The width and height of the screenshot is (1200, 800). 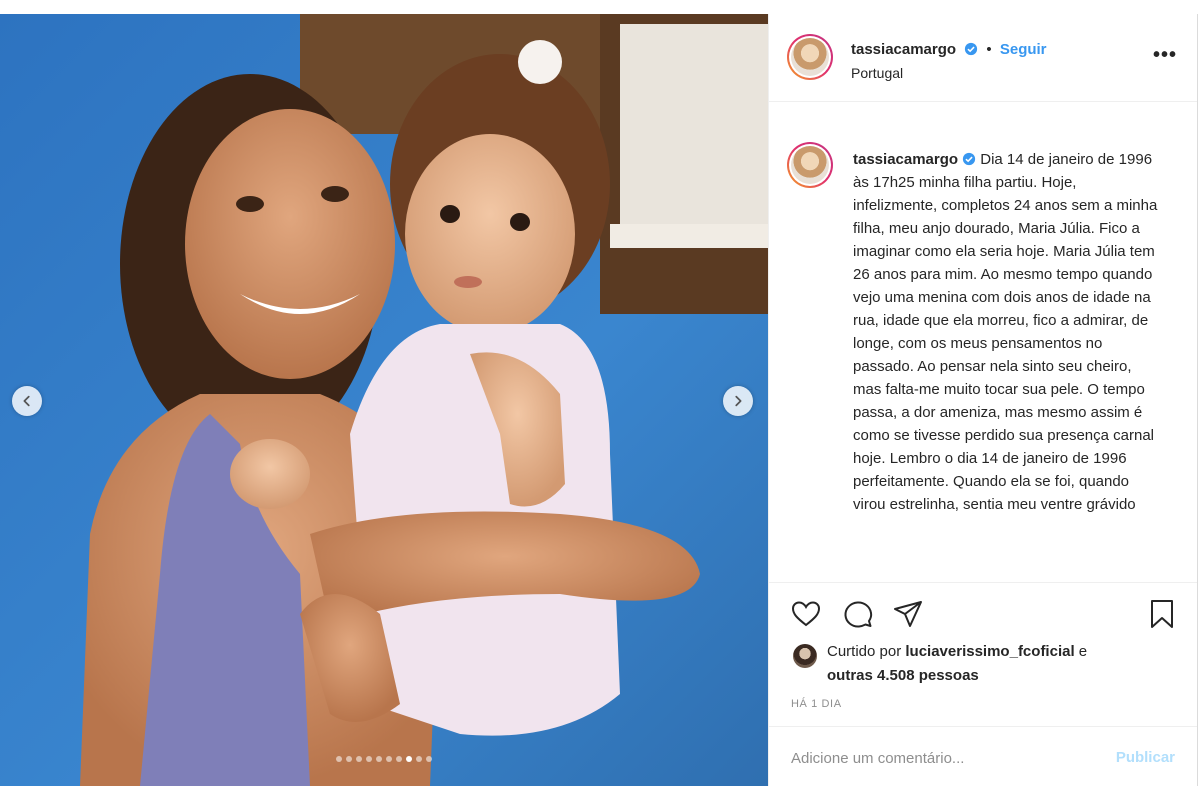 I want to click on caption-username: tassiacamargo, so click(x=905, y=159).